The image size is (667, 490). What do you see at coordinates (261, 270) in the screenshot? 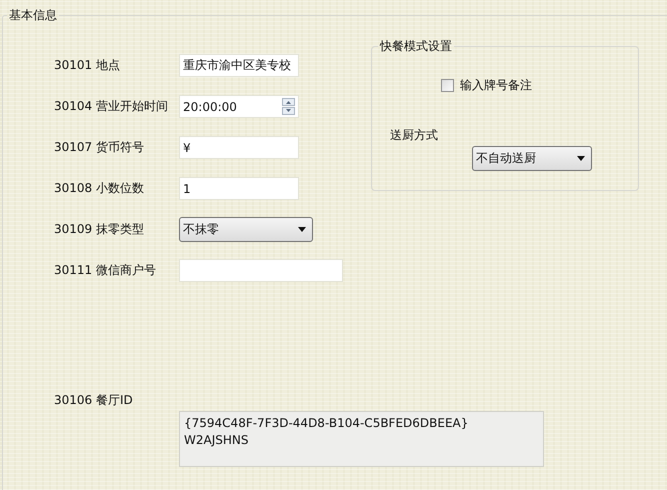
I see `input-field` at bounding box center [261, 270].